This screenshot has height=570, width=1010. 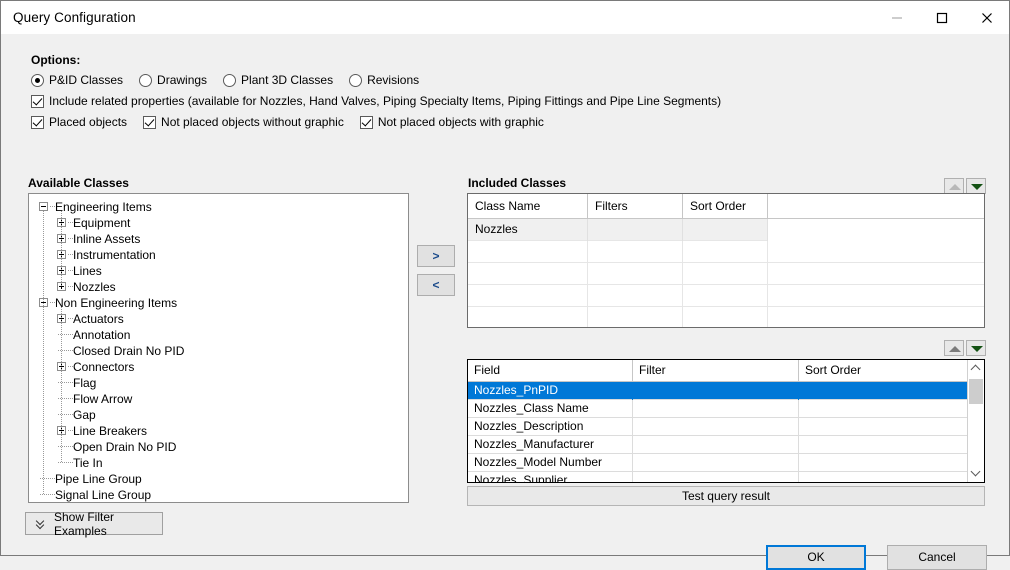 What do you see at coordinates (218, 494) in the screenshot?
I see `tree-item-signal-line-group: Signal Line Group` at bounding box center [218, 494].